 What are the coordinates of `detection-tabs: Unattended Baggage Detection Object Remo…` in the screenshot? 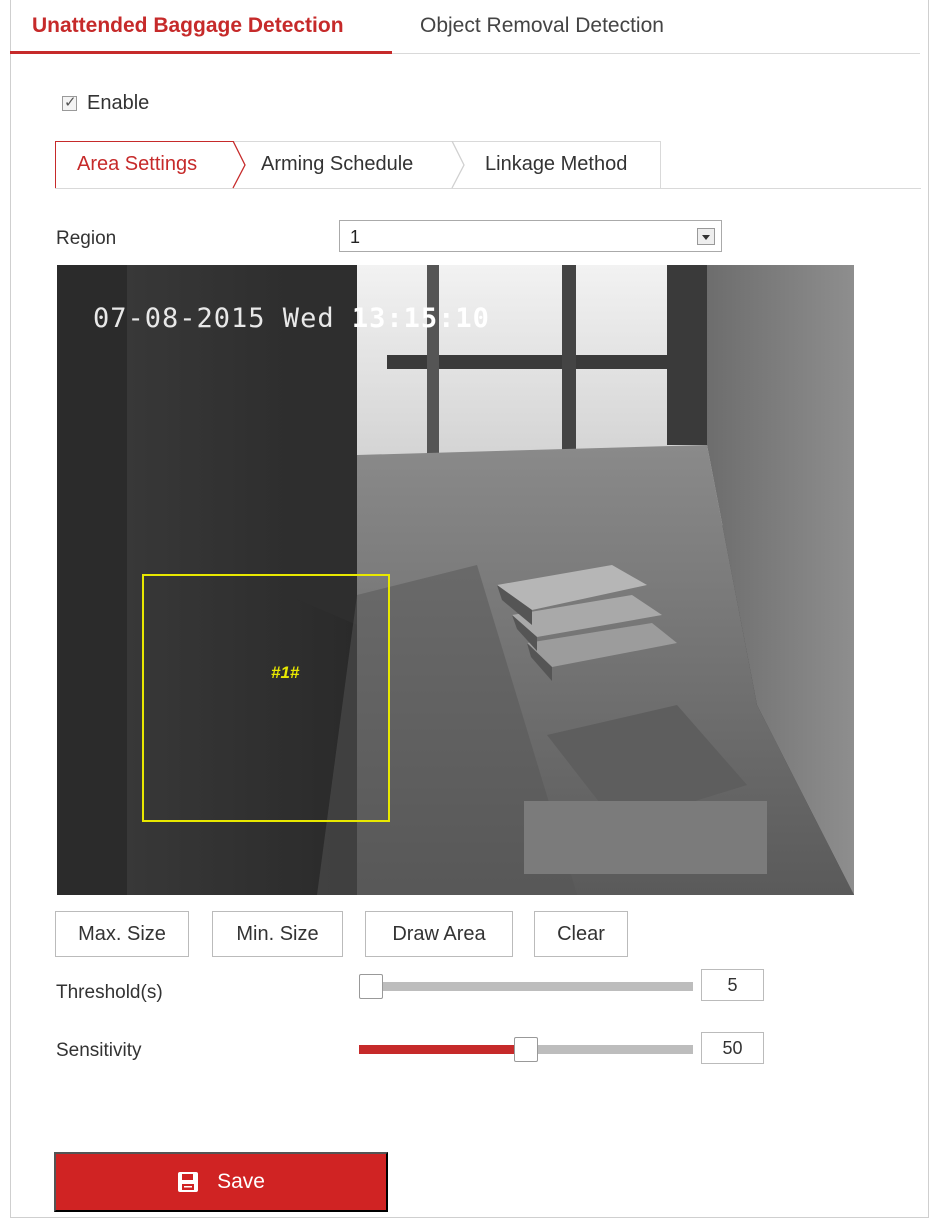 It's located at (465, 27).